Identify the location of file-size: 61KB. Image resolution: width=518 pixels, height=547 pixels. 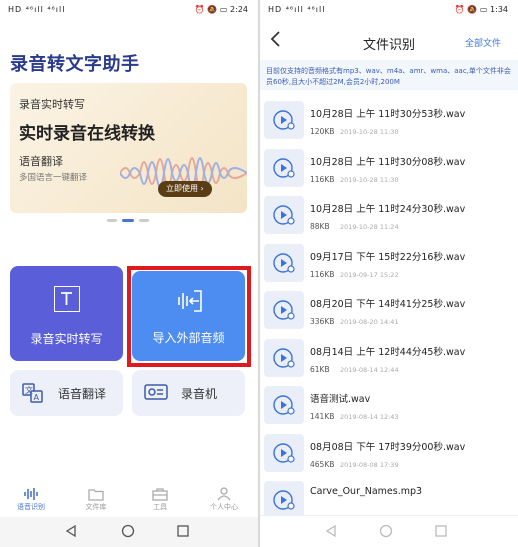
(320, 369).